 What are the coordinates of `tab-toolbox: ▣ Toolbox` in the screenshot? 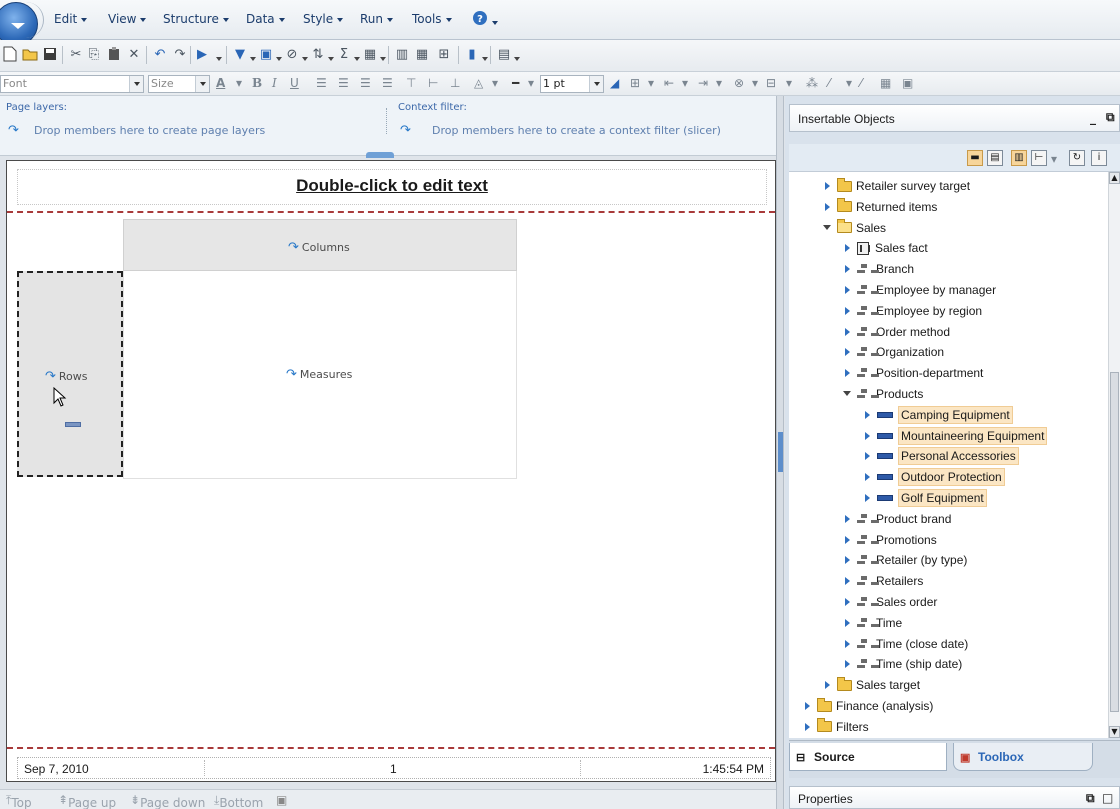 It's located at (1023, 757).